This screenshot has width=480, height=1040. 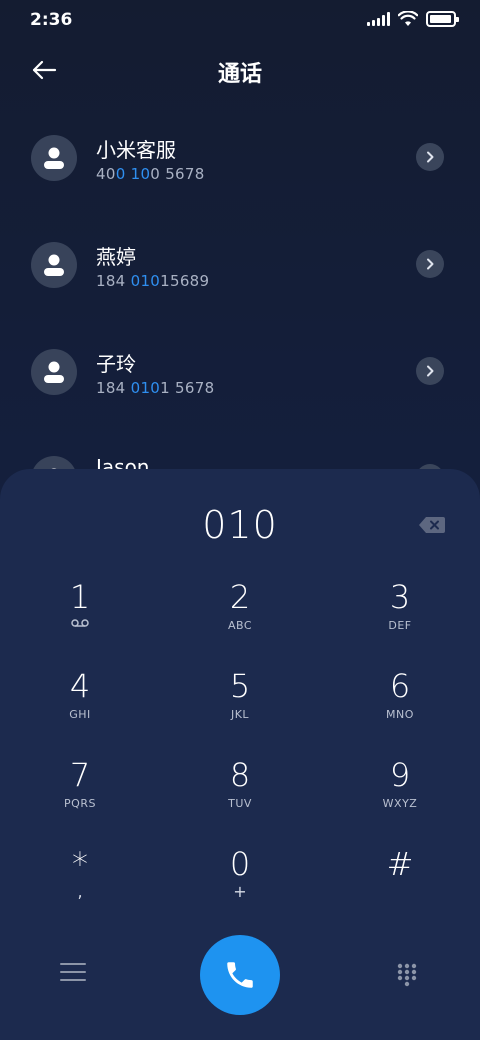 What do you see at coordinates (240, 795) in the screenshot?
I see `key-8: 8 TUV` at bounding box center [240, 795].